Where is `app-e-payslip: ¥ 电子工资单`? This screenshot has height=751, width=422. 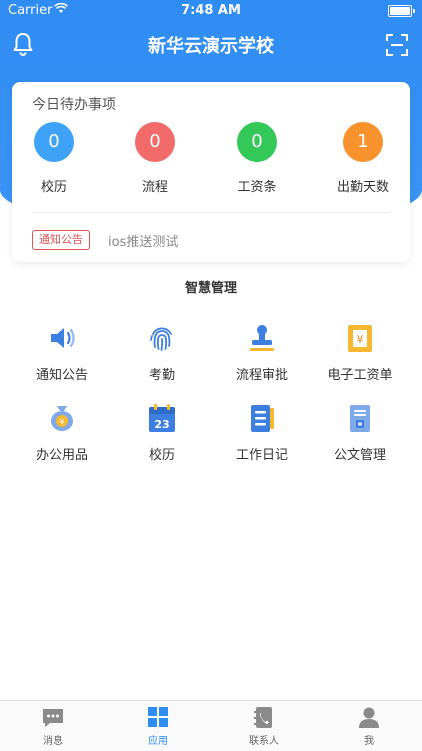 app-e-payslip: ¥ 电子工资单 is located at coordinates (360, 352).